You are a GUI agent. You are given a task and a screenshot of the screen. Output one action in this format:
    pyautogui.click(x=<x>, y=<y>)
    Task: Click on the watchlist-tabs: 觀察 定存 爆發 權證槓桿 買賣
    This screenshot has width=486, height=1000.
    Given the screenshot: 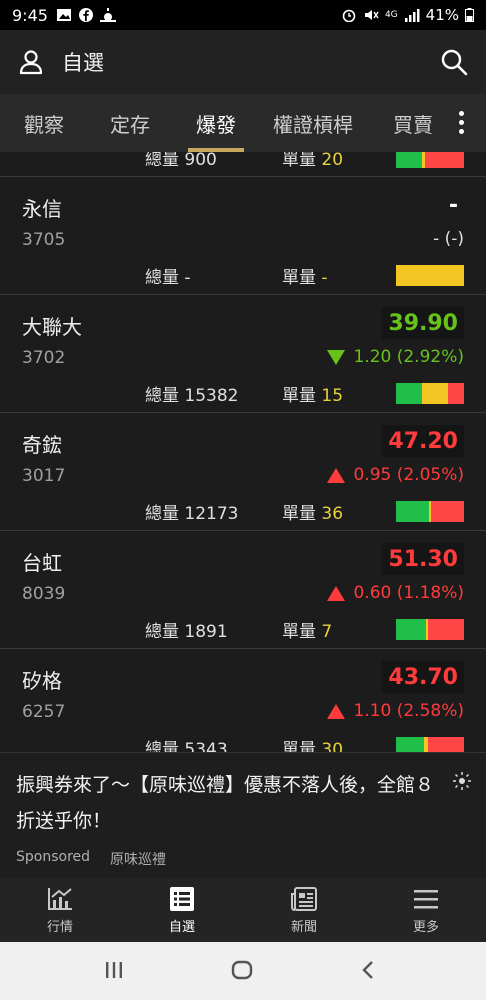 What is the action you would take?
    pyautogui.click(x=243, y=123)
    